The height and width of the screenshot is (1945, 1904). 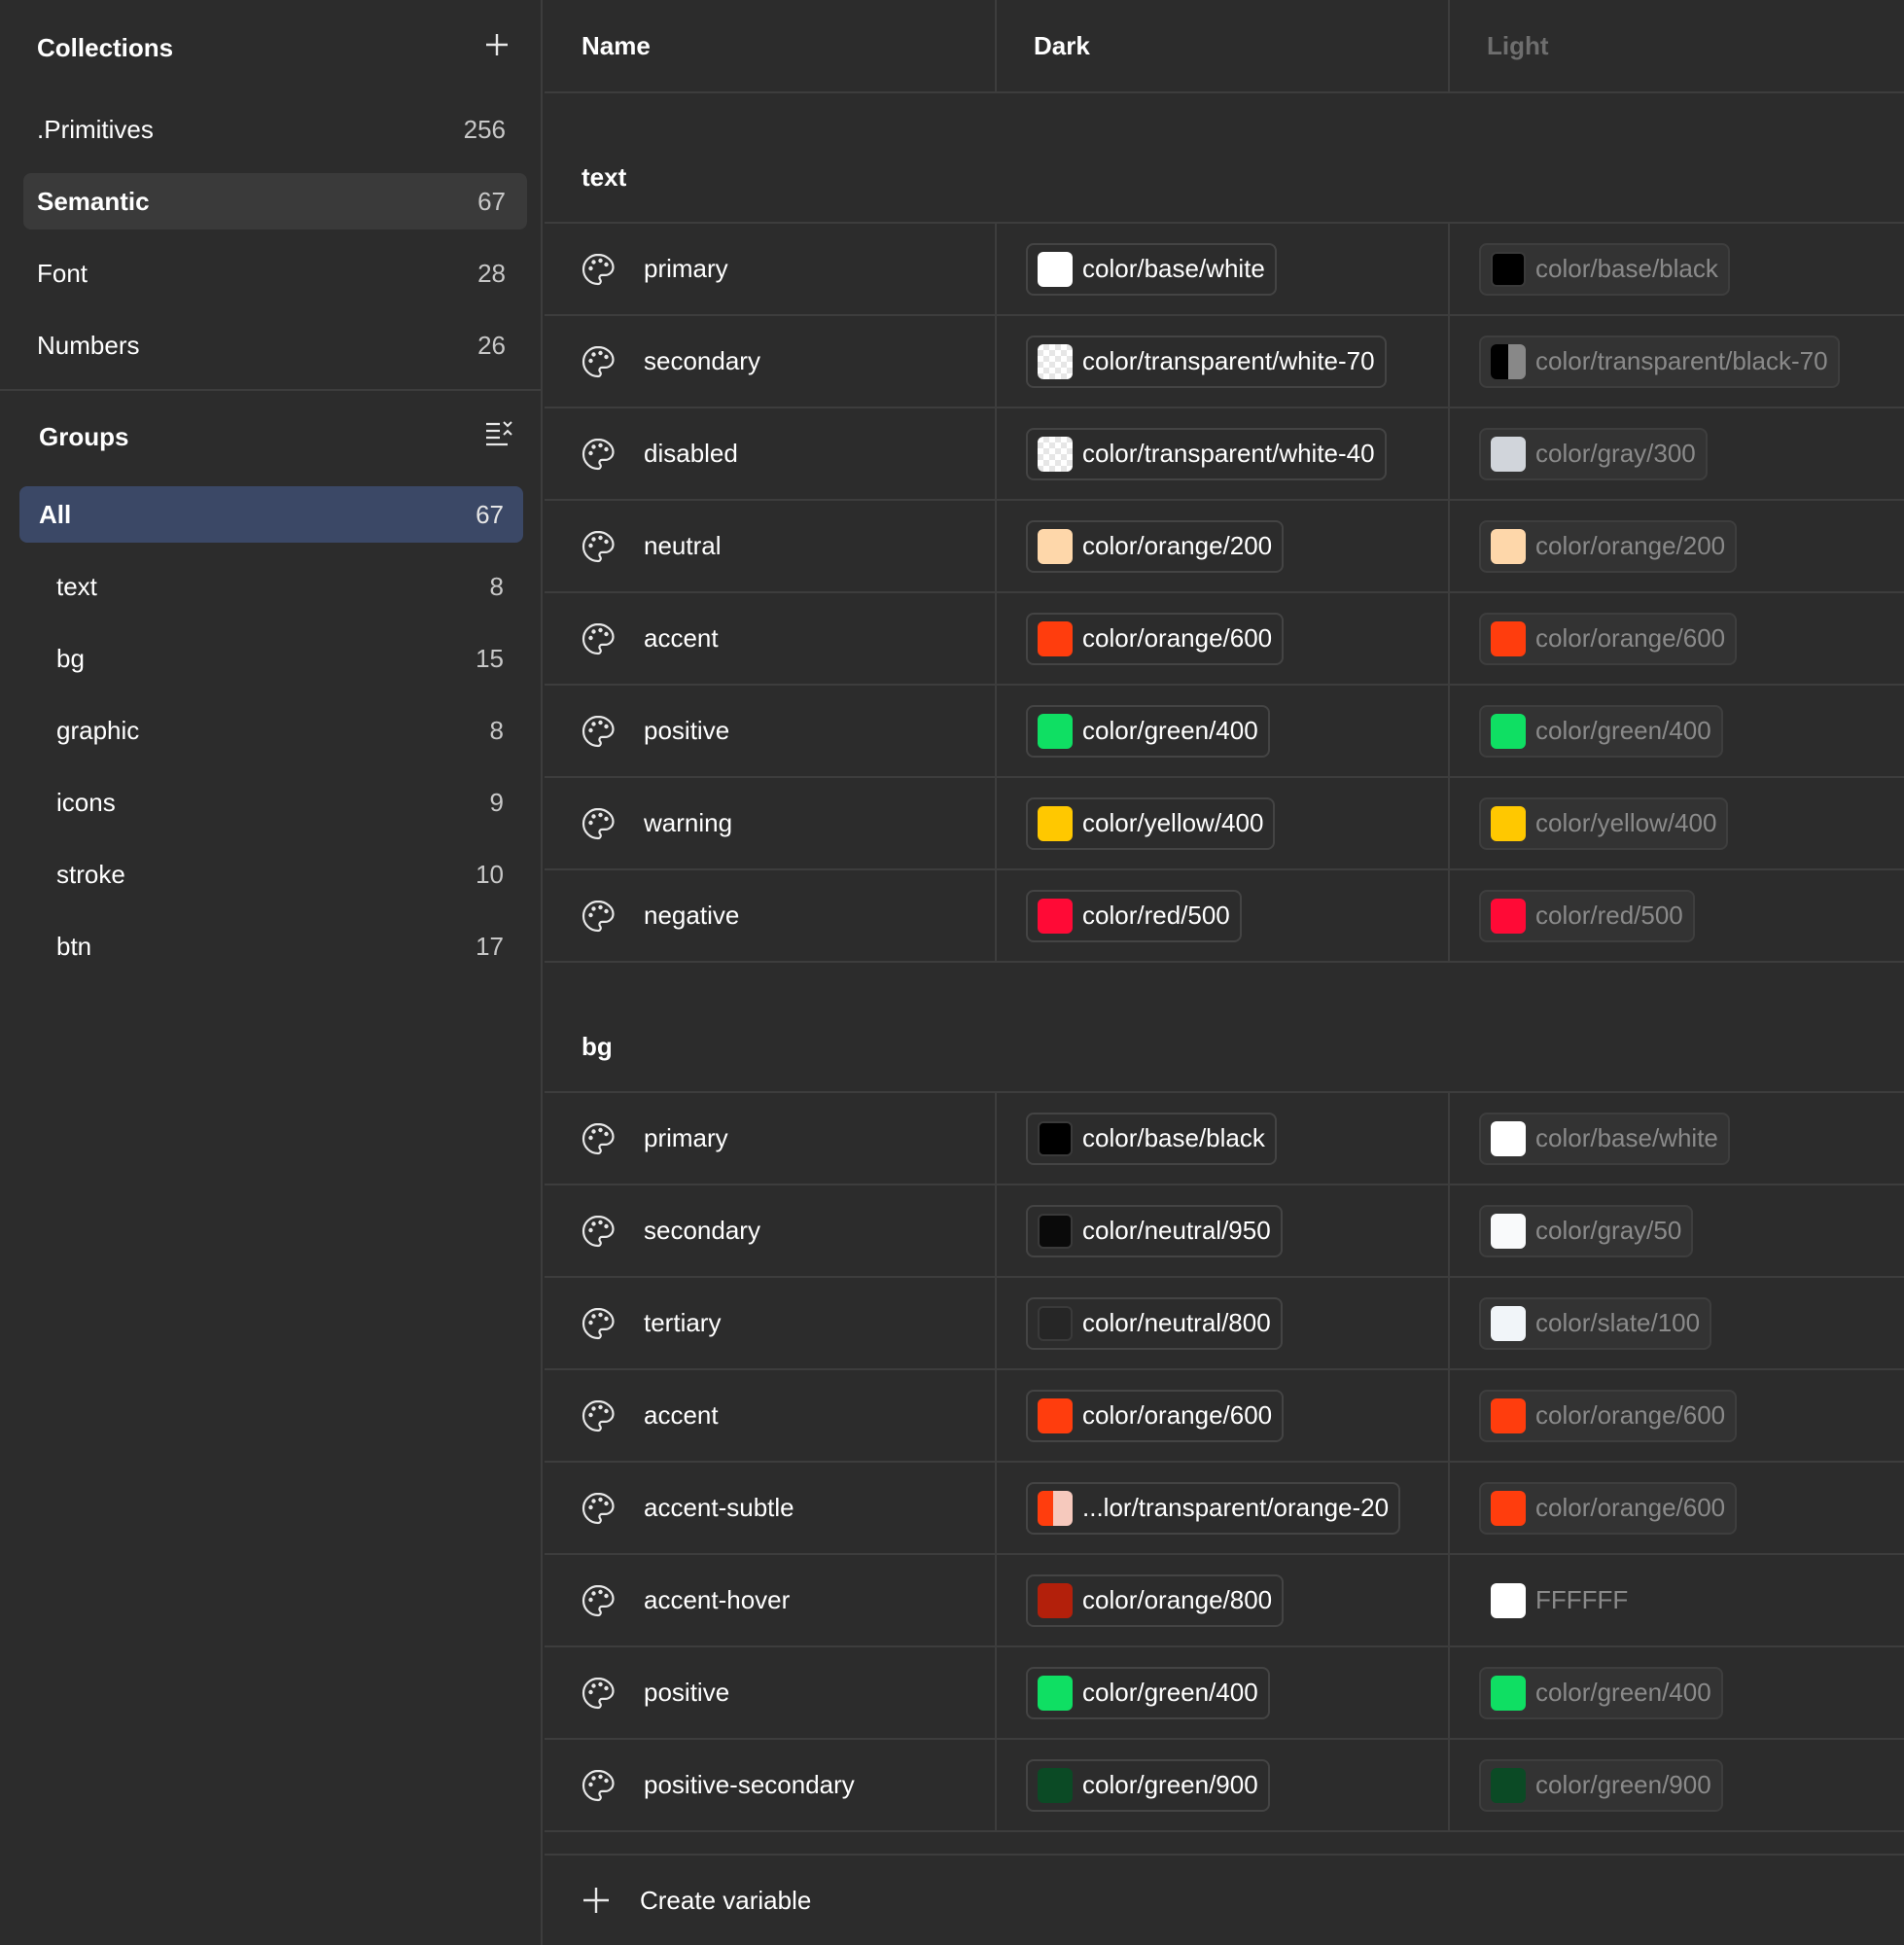 What do you see at coordinates (1213, 1508) in the screenshot?
I see `dark-variable-pill: ...lor/transparent/orange-20` at bounding box center [1213, 1508].